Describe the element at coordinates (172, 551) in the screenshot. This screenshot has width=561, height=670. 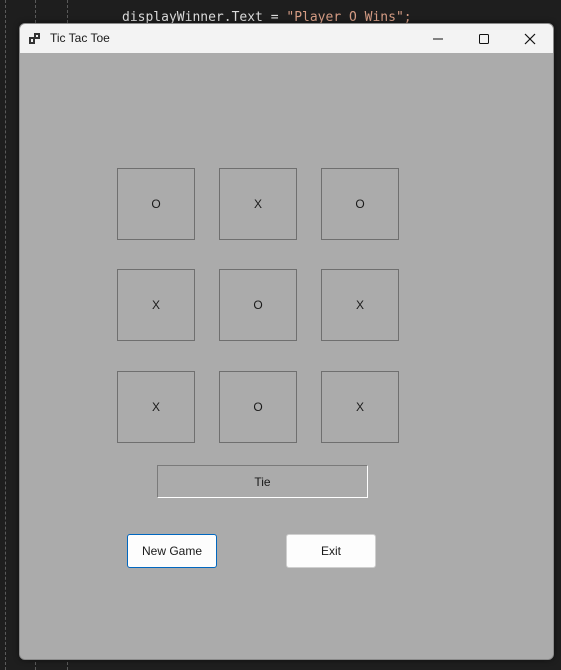
I see `new-game-button: New Game` at that location.